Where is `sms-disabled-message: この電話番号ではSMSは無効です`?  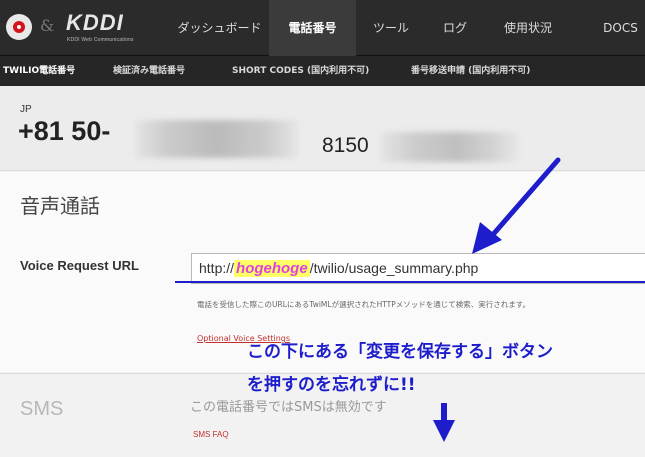
sms-disabled-message: この電話番号ではSMSは無効です is located at coordinates (288, 407).